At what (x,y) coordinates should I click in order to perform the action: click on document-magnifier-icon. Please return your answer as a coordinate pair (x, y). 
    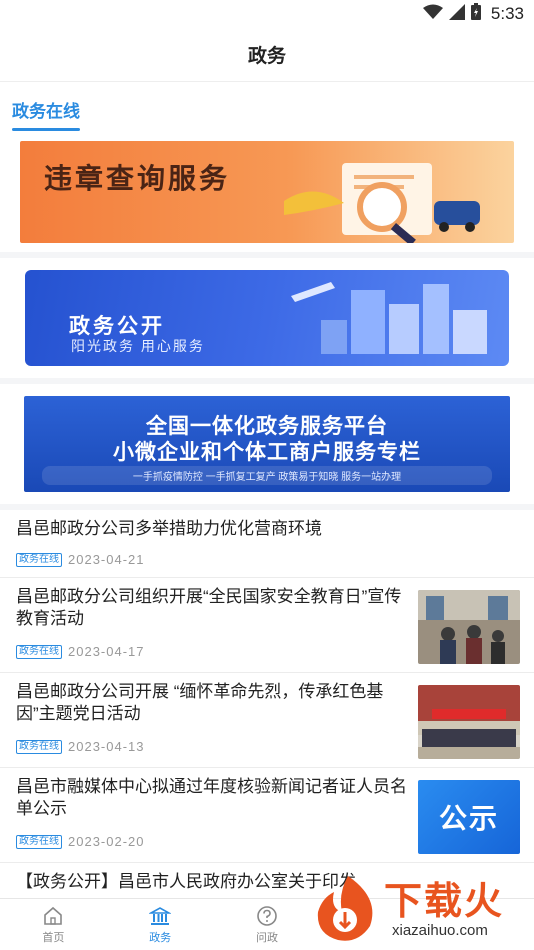
    Looking at the image, I should click on (382, 203).